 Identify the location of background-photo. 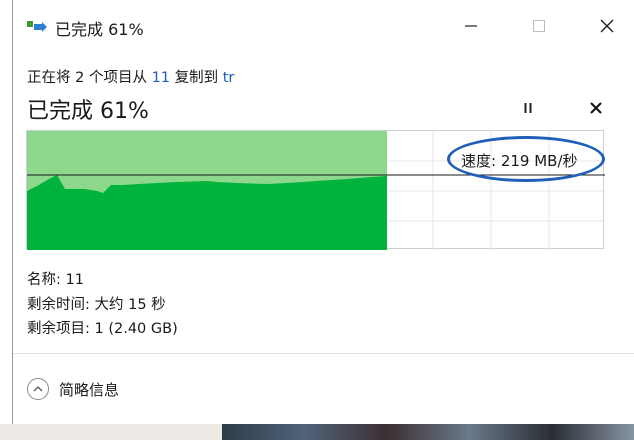
(428, 432).